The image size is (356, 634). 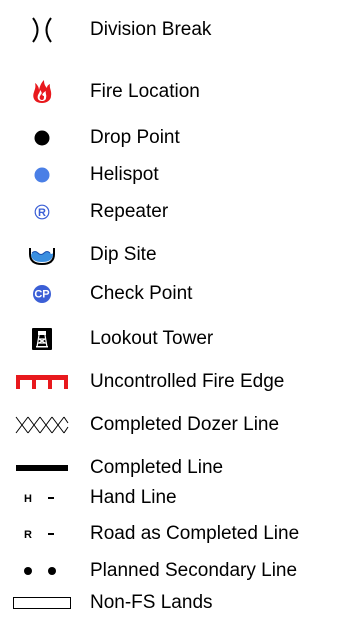 What do you see at coordinates (129, 211) in the screenshot?
I see `legend-label: Repeater` at bounding box center [129, 211].